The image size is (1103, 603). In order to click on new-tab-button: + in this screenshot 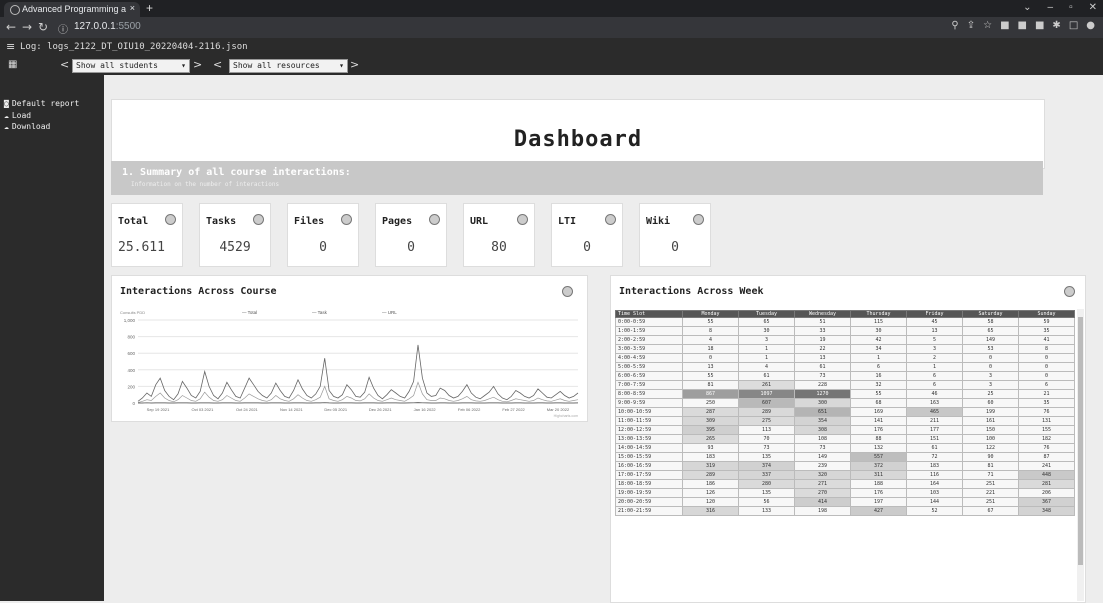, I will do `click(149, 8)`.